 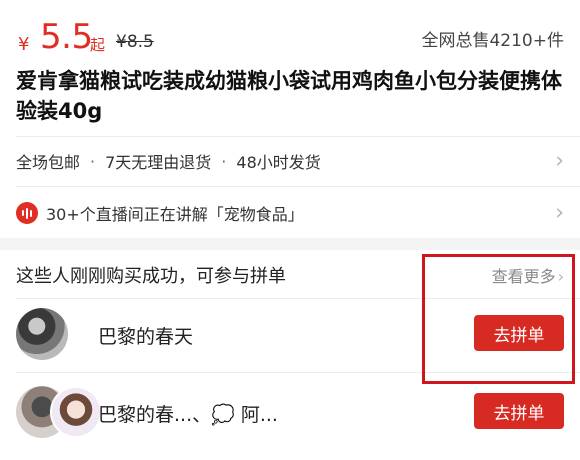 What do you see at coordinates (492, 41) in the screenshot?
I see `sold-count: 全网总售4210+件` at bounding box center [492, 41].